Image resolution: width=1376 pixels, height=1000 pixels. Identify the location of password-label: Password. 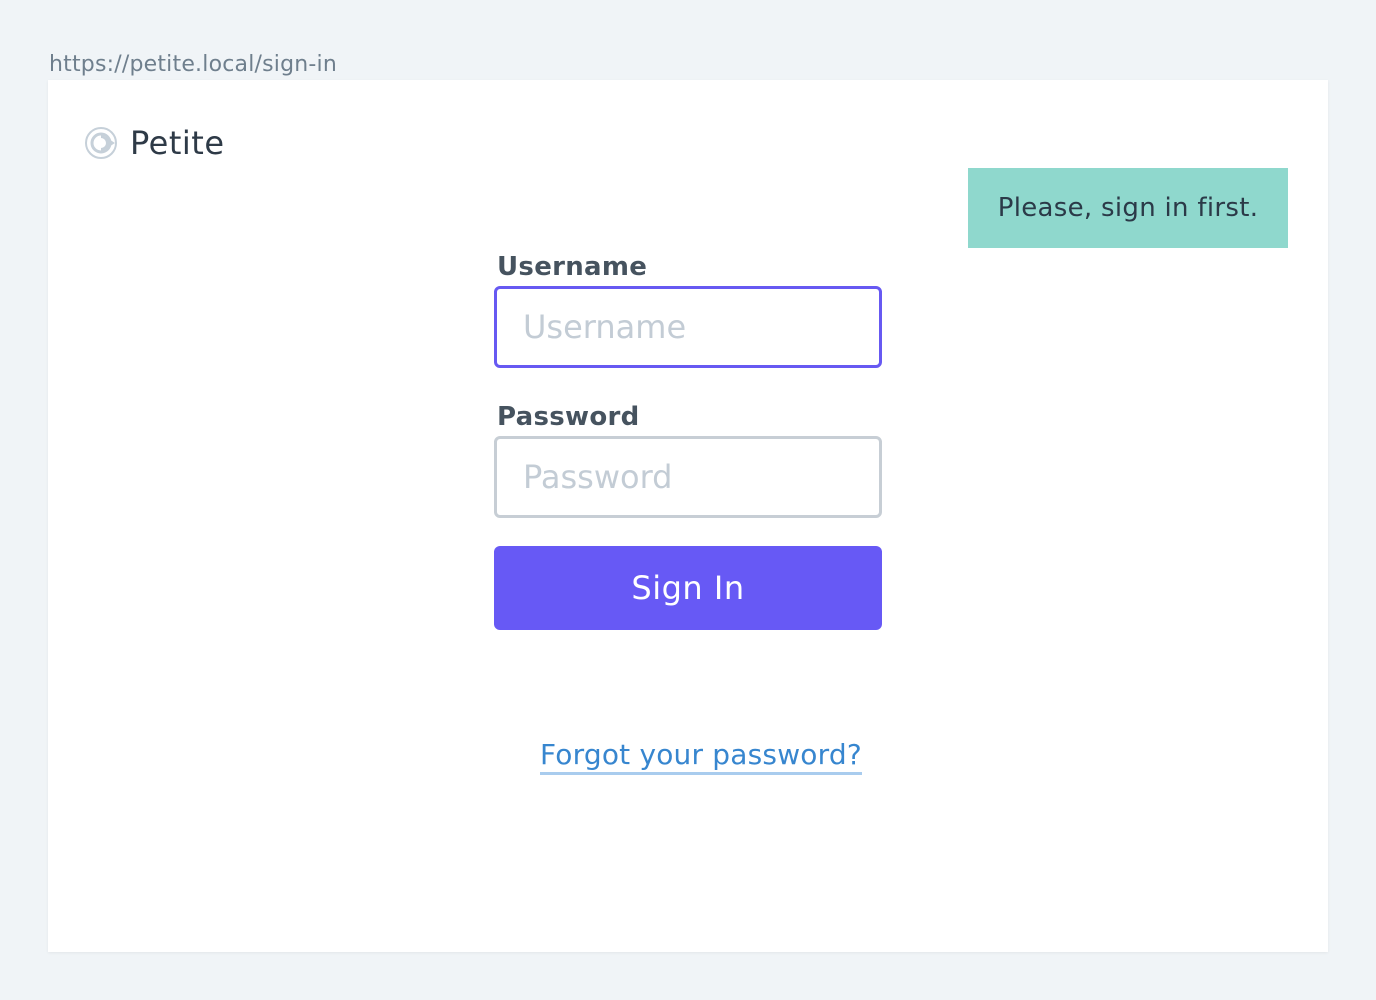
(568, 417).